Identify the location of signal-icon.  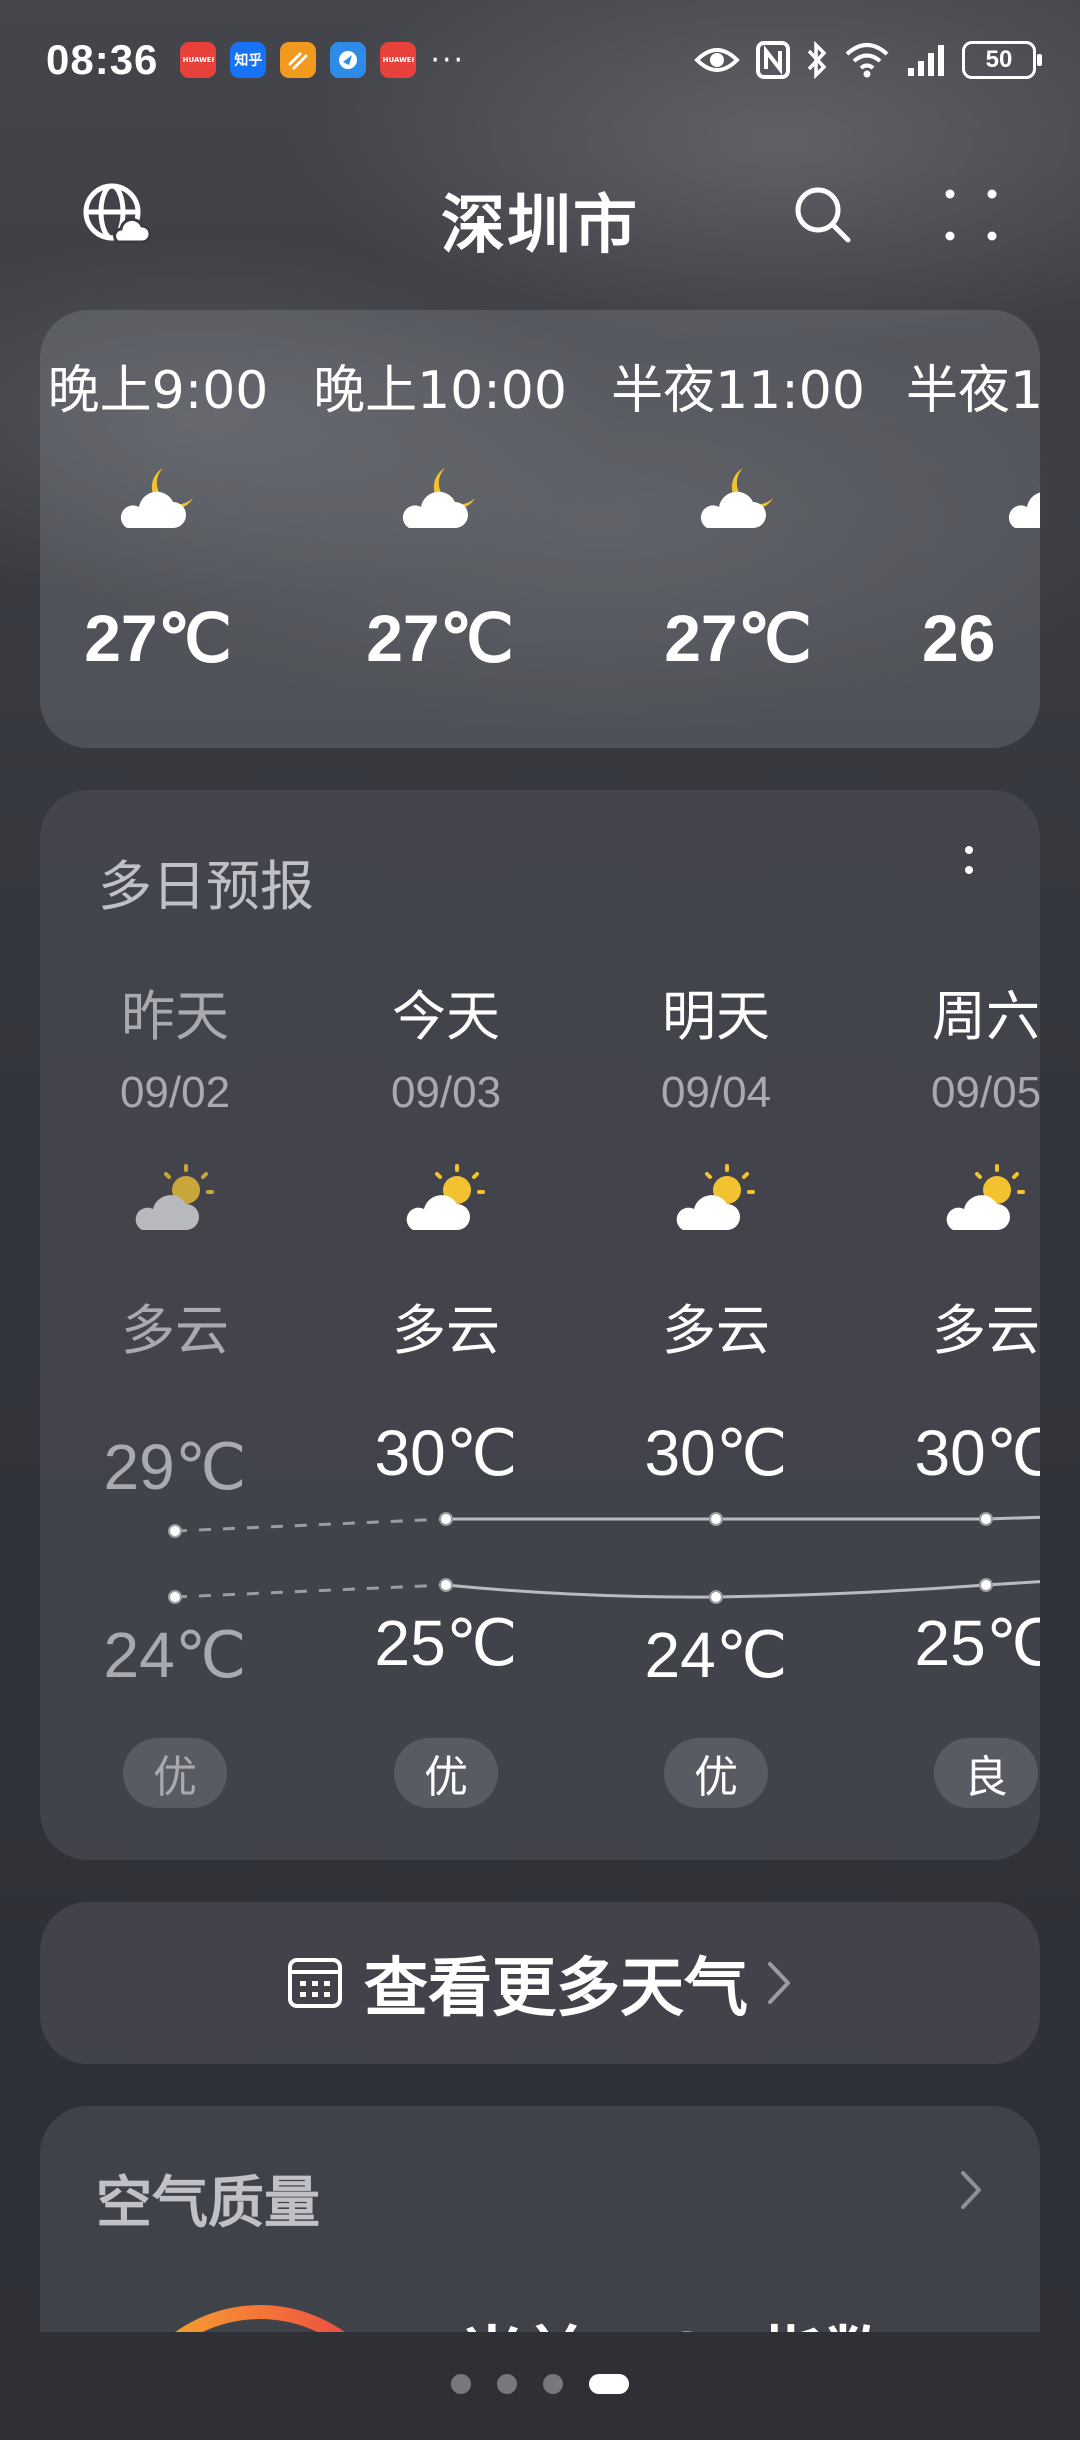
(926, 60).